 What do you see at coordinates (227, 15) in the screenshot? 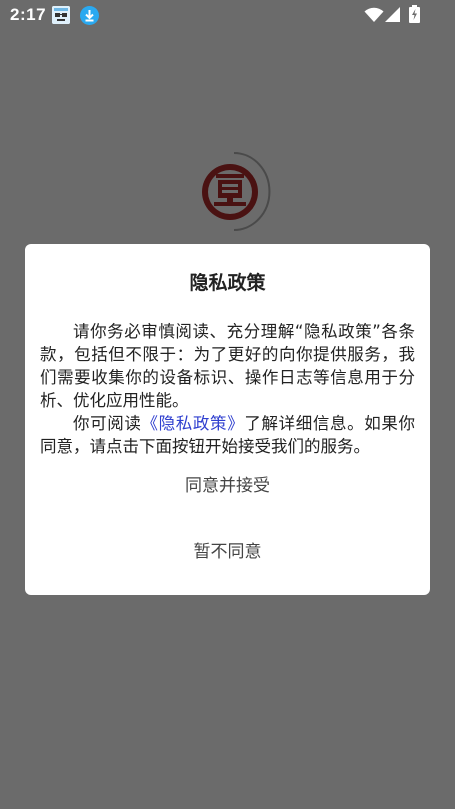
I see `status-bar: 2:17` at bounding box center [227, 15].